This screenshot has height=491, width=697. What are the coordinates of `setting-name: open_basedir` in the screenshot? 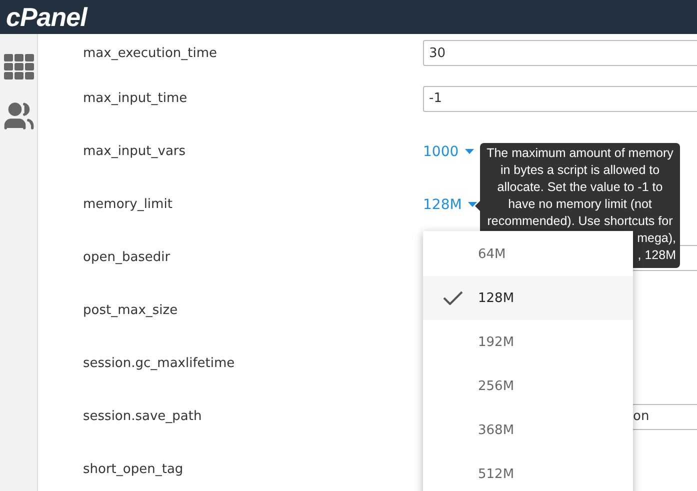 It's located at (127, 257).